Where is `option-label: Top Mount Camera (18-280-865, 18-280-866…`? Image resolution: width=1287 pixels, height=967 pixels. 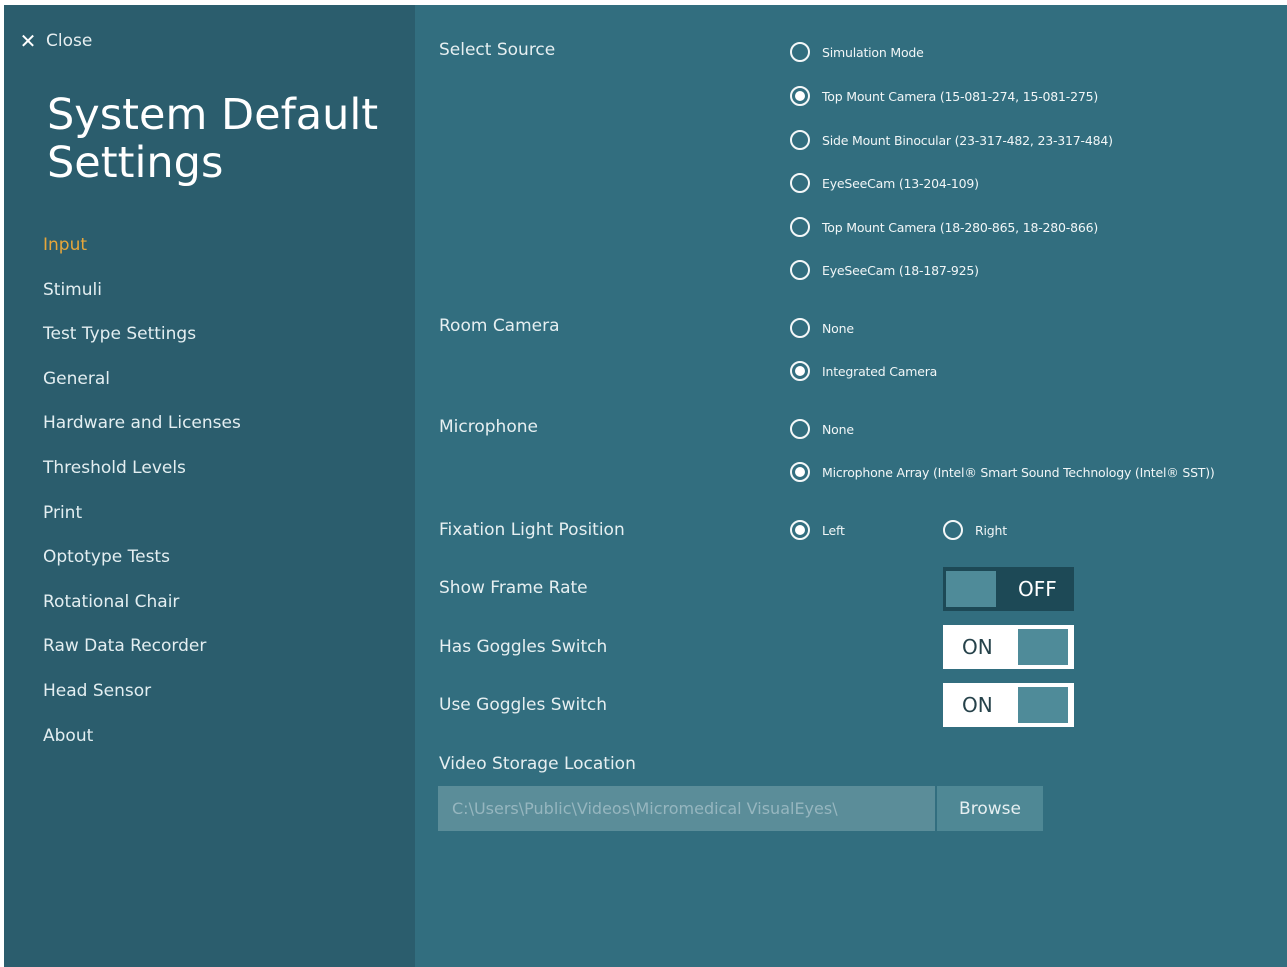
option-label: Top Mount Camera (18-280-865, 18-280-866… is located at coordinates (960, 227).